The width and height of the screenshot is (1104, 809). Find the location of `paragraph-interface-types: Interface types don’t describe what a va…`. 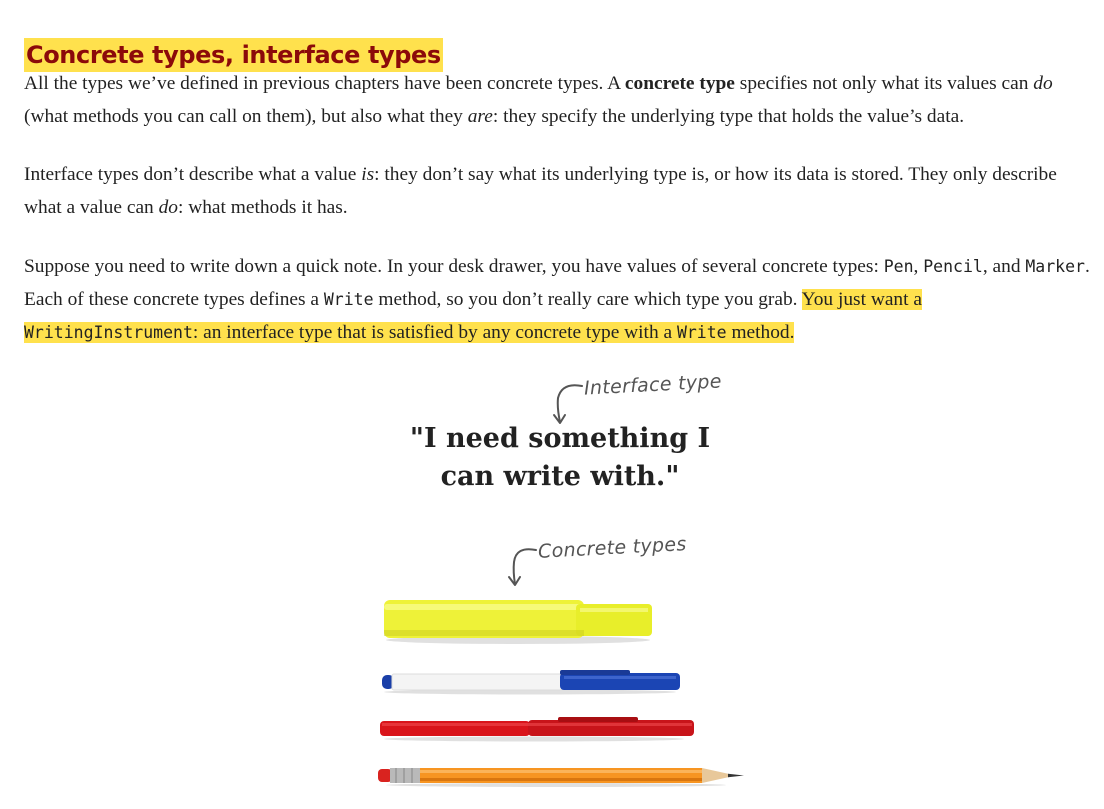

paragraph-interface-types: Interface types don’t describe what a va… is located at coordinates (557, 191).